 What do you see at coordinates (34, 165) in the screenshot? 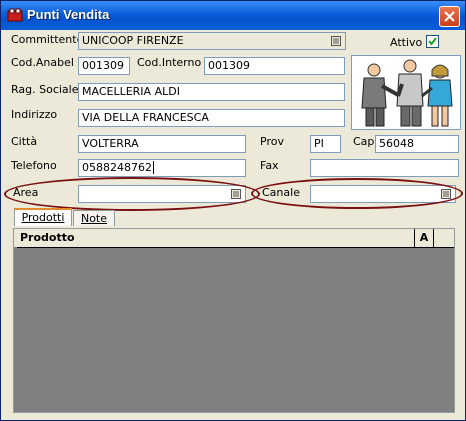
I see `telefono-label: Telefono` at bounding box center [34, 165].